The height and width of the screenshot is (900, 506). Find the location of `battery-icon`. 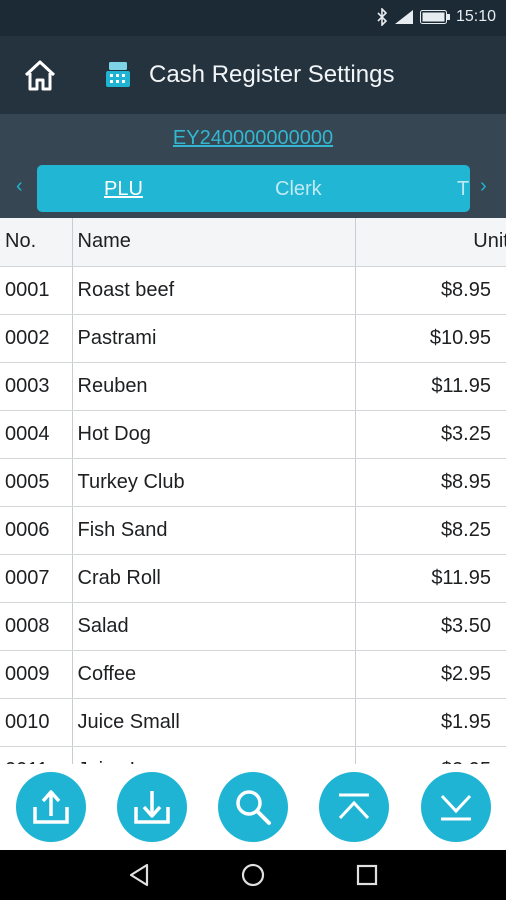

battery-icon is located at coordinates (434, 17).